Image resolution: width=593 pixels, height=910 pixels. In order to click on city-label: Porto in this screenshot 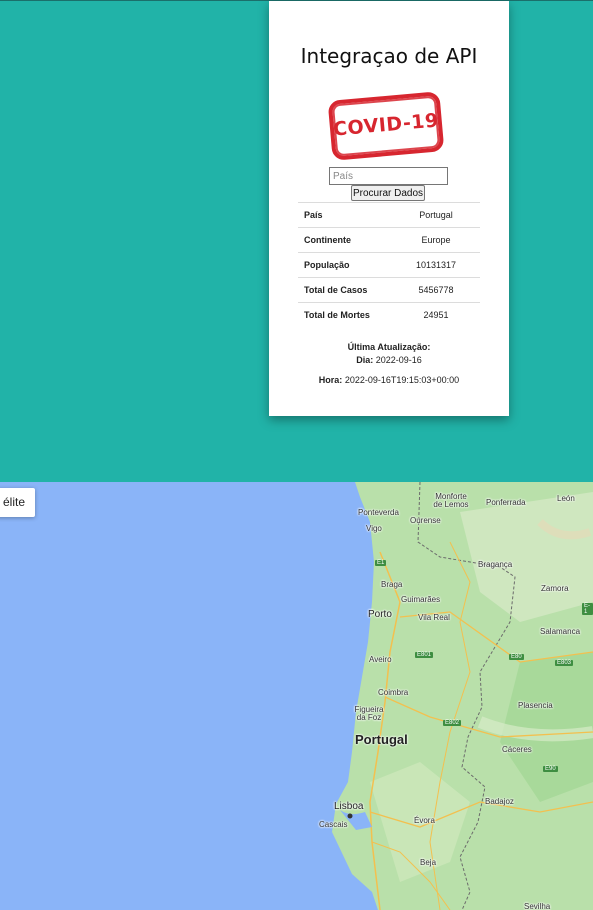, I will do `click(380, 614)`.